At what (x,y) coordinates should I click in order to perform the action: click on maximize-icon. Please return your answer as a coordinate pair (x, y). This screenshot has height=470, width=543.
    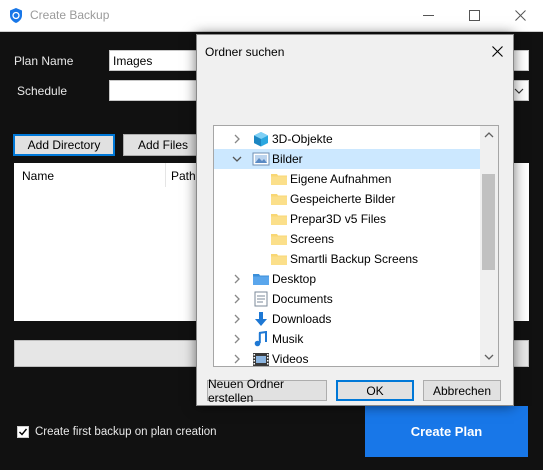
    Looking at the image, I should click on (474, 15).